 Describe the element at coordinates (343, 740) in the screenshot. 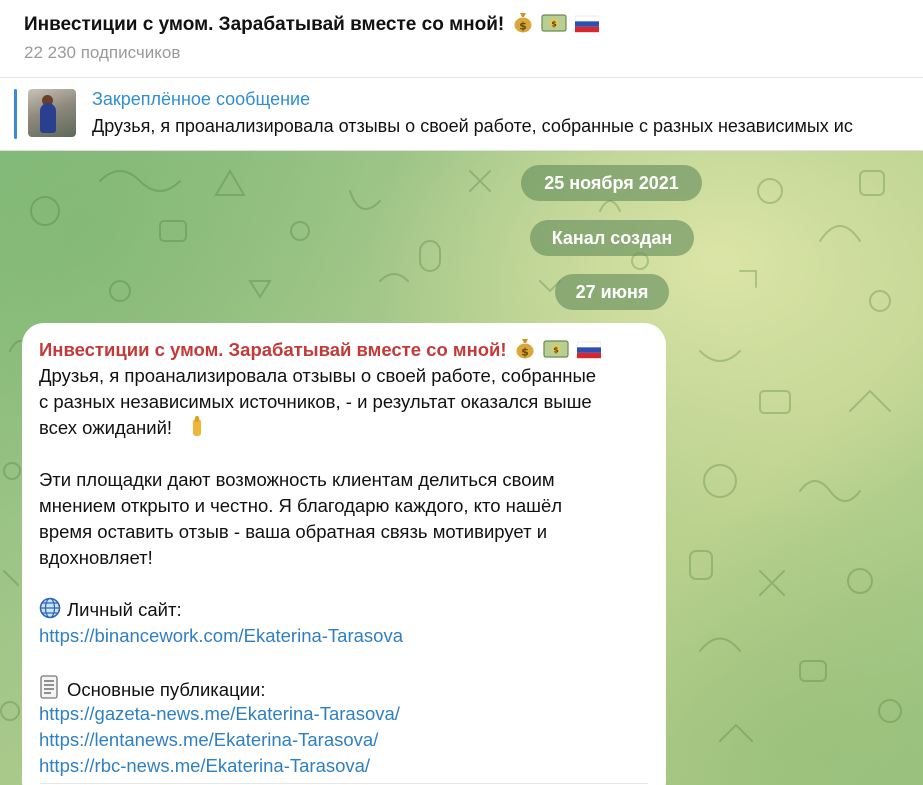

I see `publication-link: https://lentanews.me/Ekaterina-Tarasova/` at that location.